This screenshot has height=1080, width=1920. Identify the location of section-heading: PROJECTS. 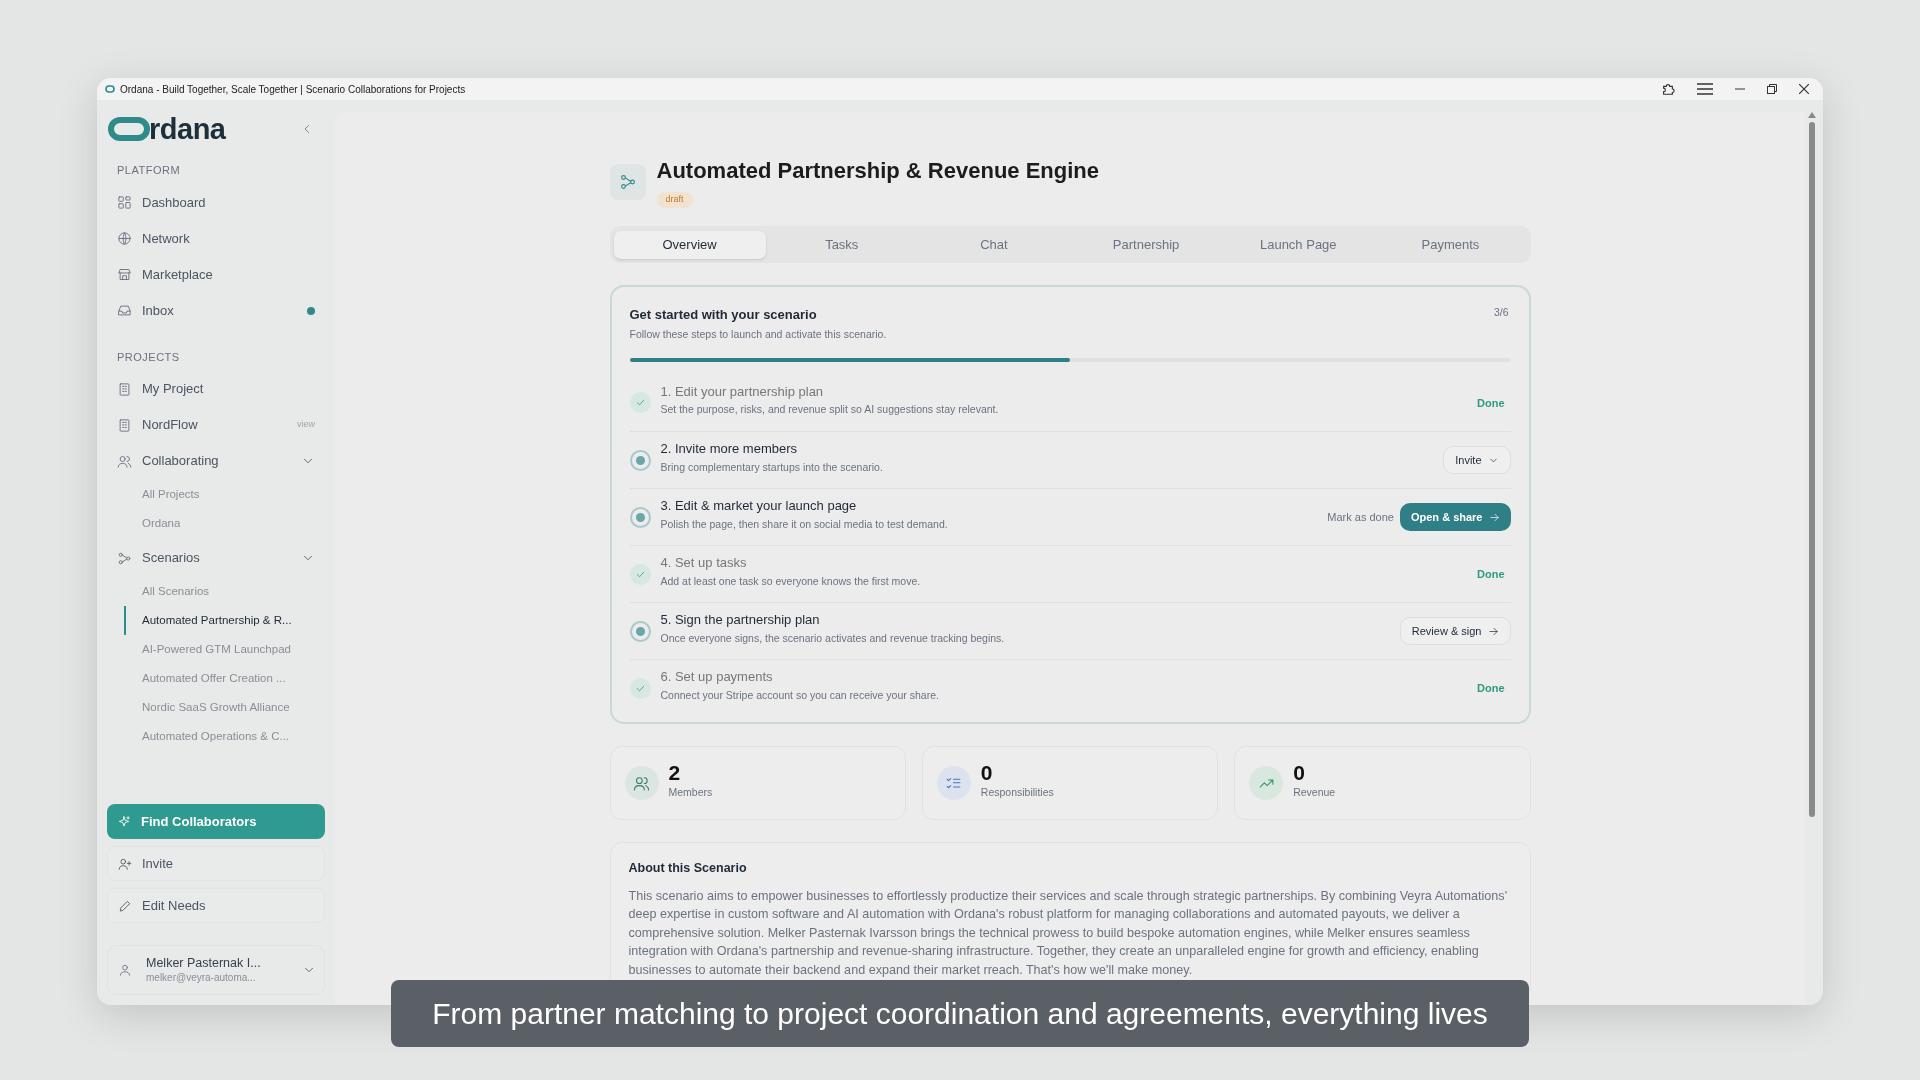
(148, 357).